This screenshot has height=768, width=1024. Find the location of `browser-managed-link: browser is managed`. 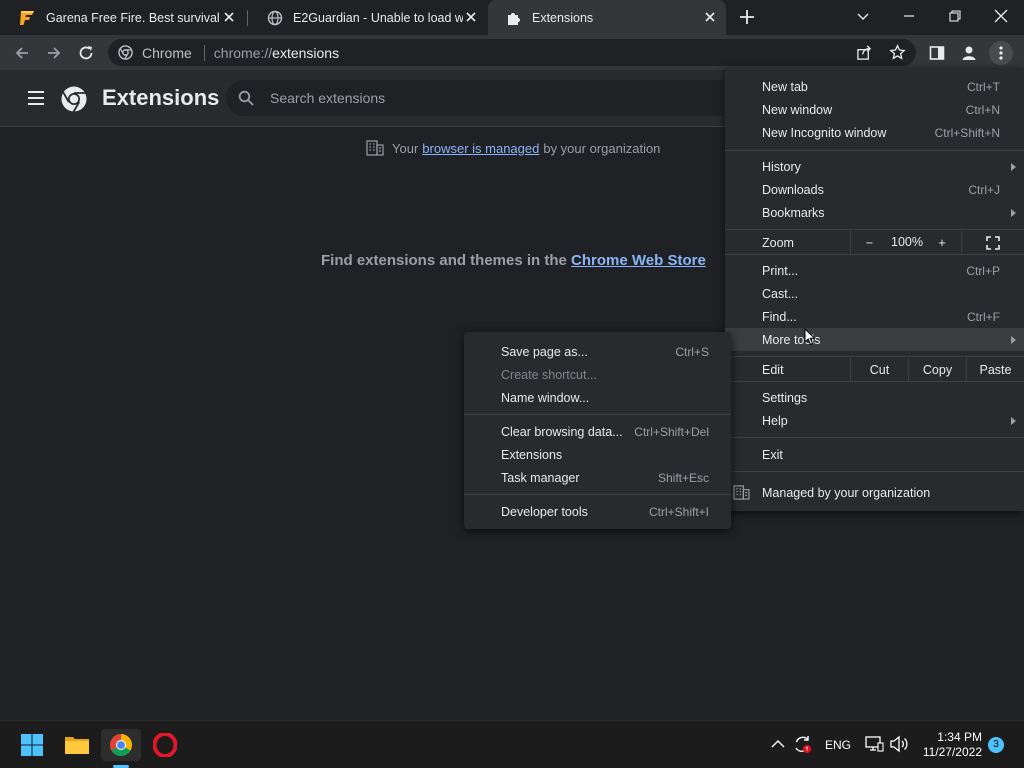

browser-managed-link: browser is managed is located at coordinates (480, 148).